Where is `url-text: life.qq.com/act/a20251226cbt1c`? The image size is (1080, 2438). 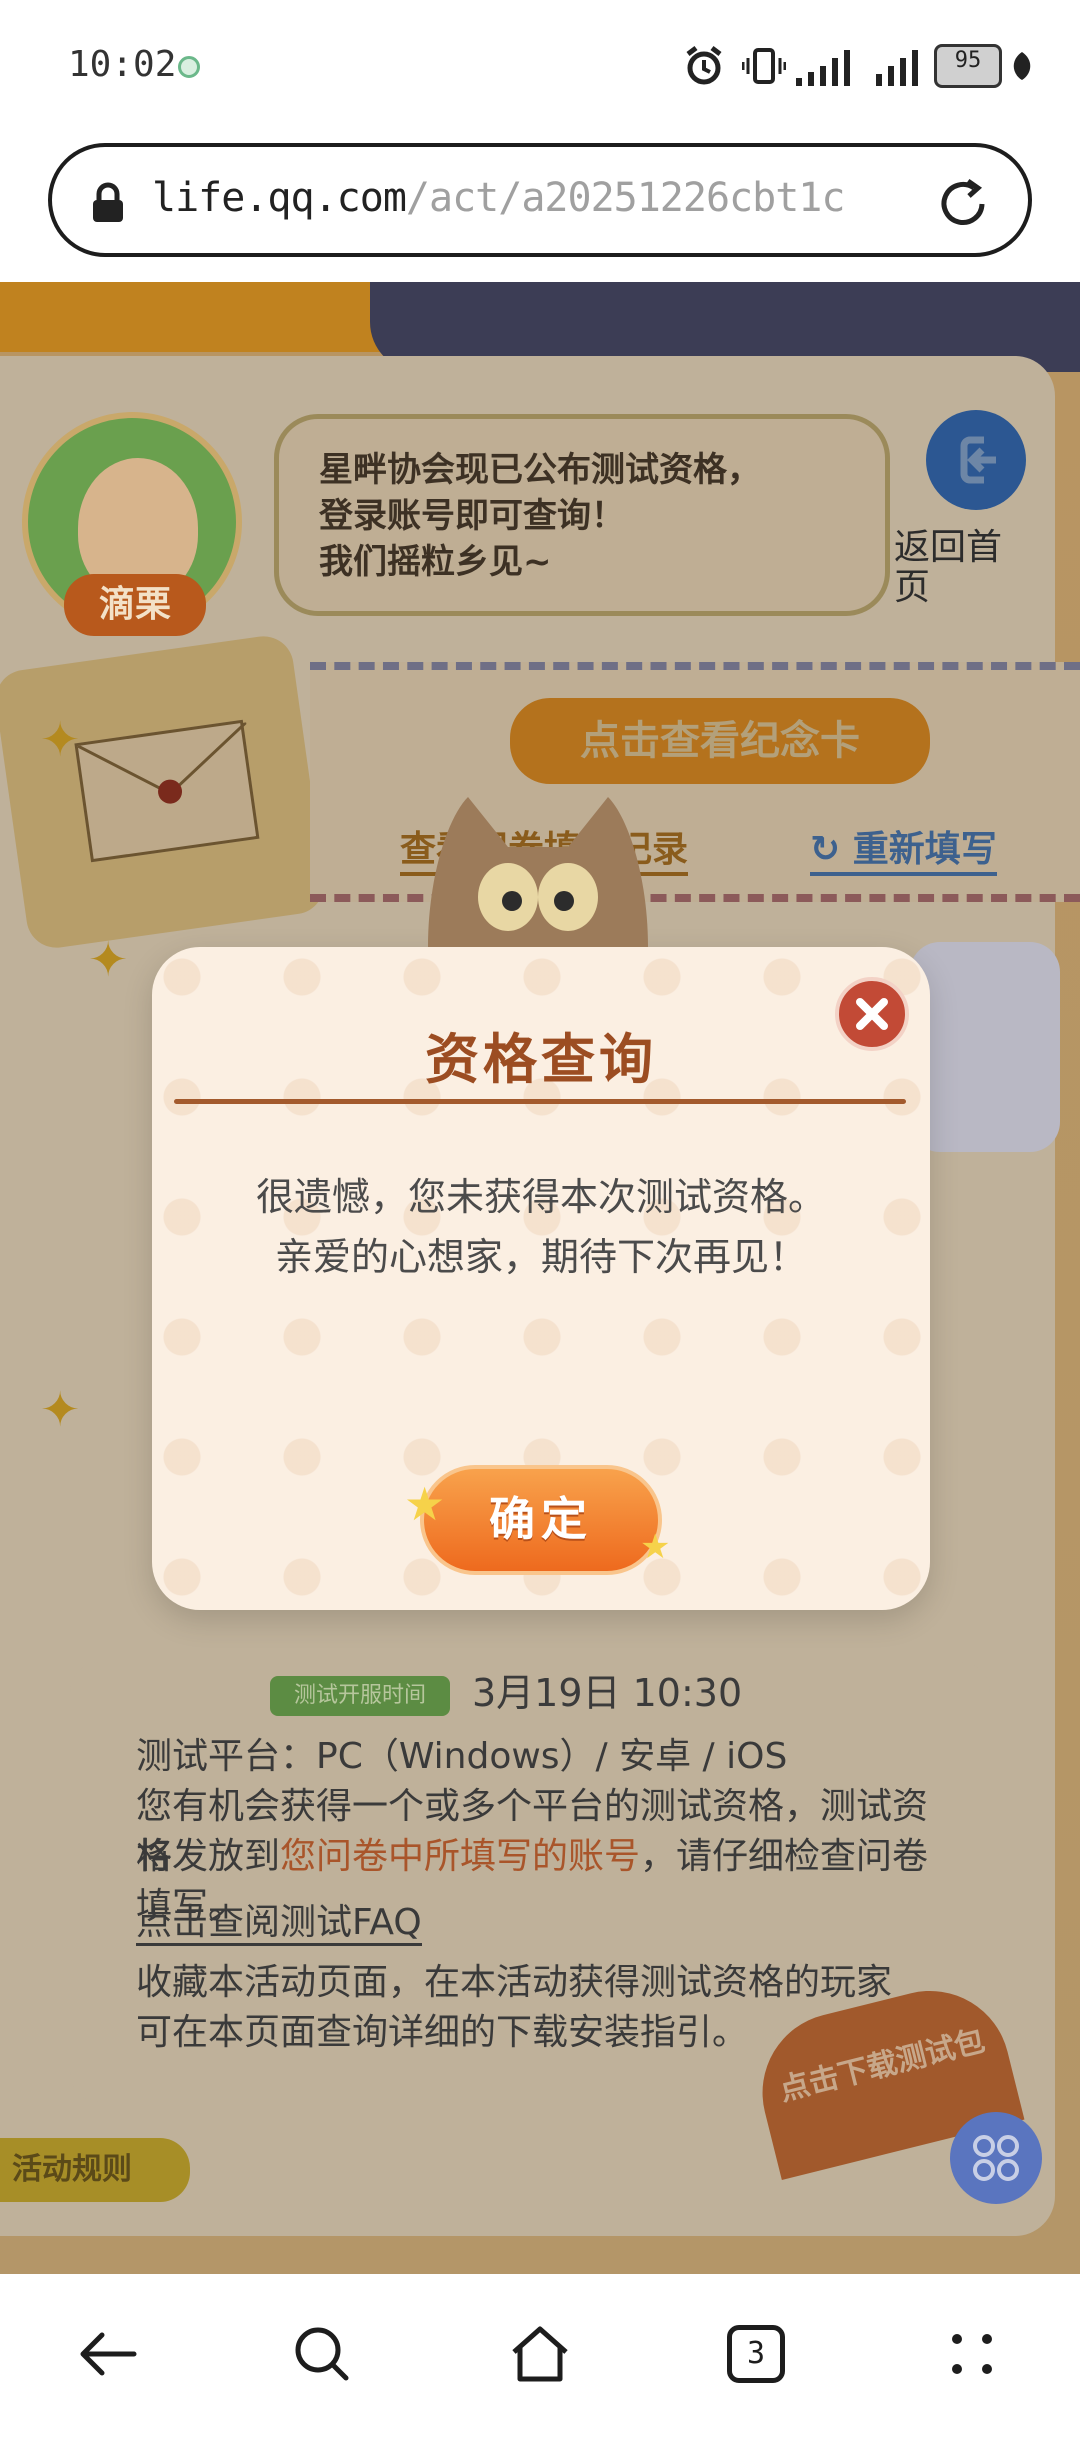
url-text: life.qq.com/act/a20251226cbt1c is located at coordinates (499, 198).